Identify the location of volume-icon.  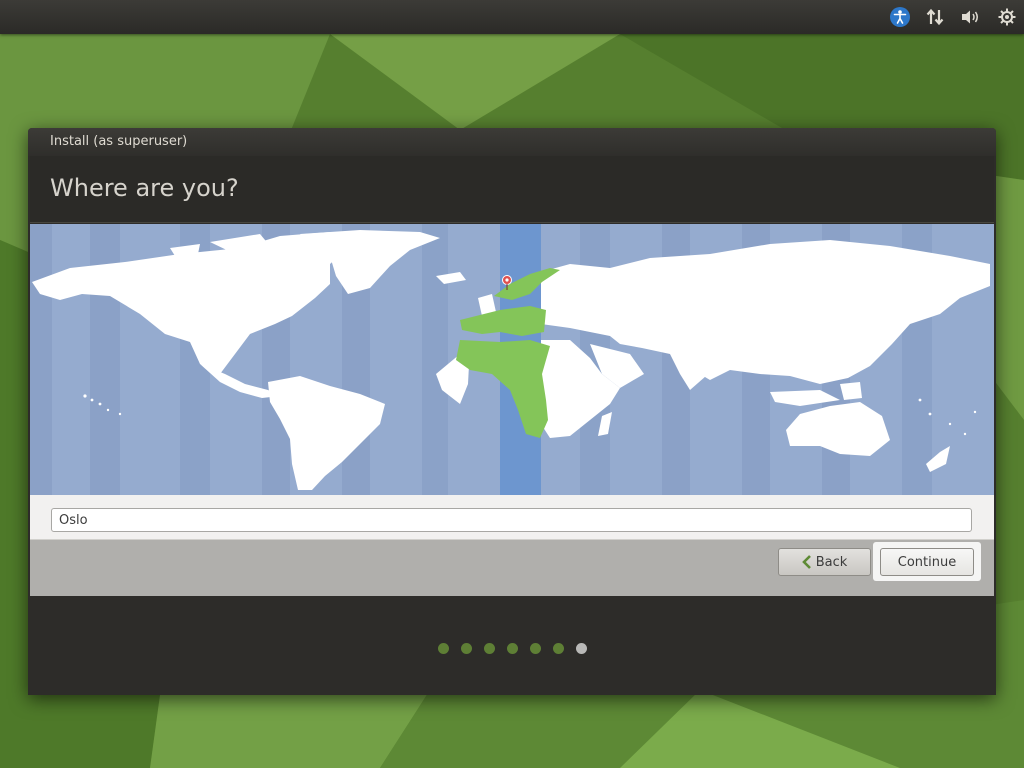
(971, 17).